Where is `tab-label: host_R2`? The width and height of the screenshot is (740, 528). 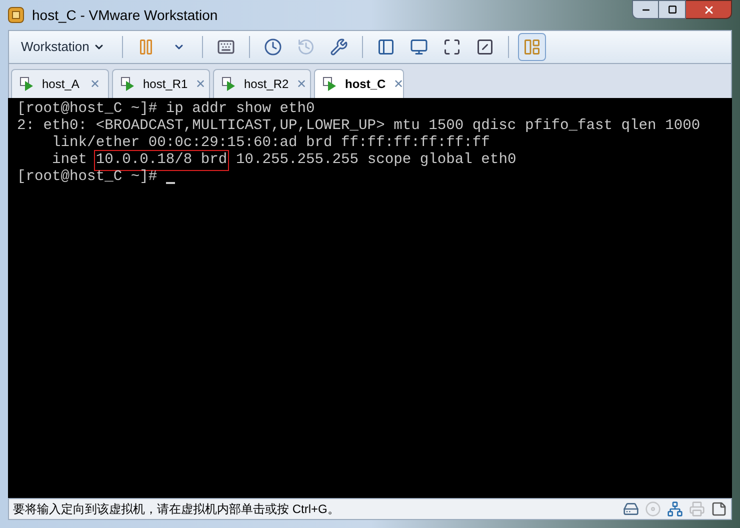
tab-label: host_R2 is located at coordinates (266, 84).